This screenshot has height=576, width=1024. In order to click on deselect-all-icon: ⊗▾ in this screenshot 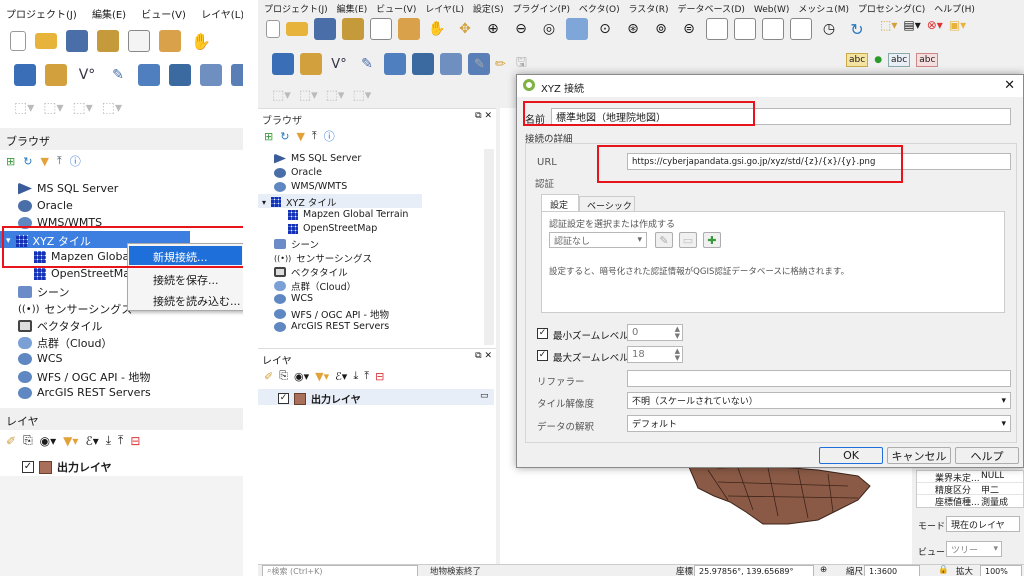, I will do `click(935, 25)`.